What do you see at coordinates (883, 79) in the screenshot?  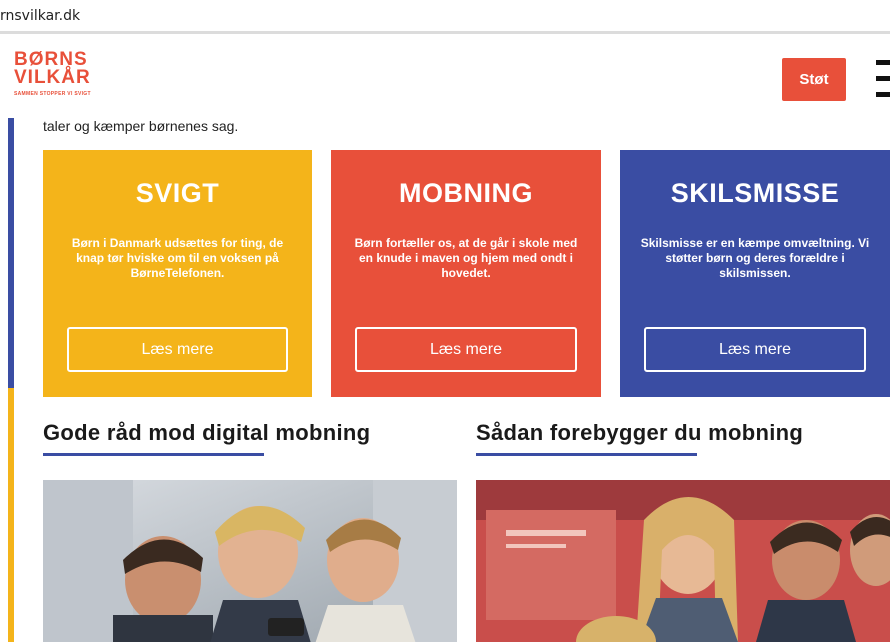 I see `hamburger-icon` at bounding box center [883, 79].